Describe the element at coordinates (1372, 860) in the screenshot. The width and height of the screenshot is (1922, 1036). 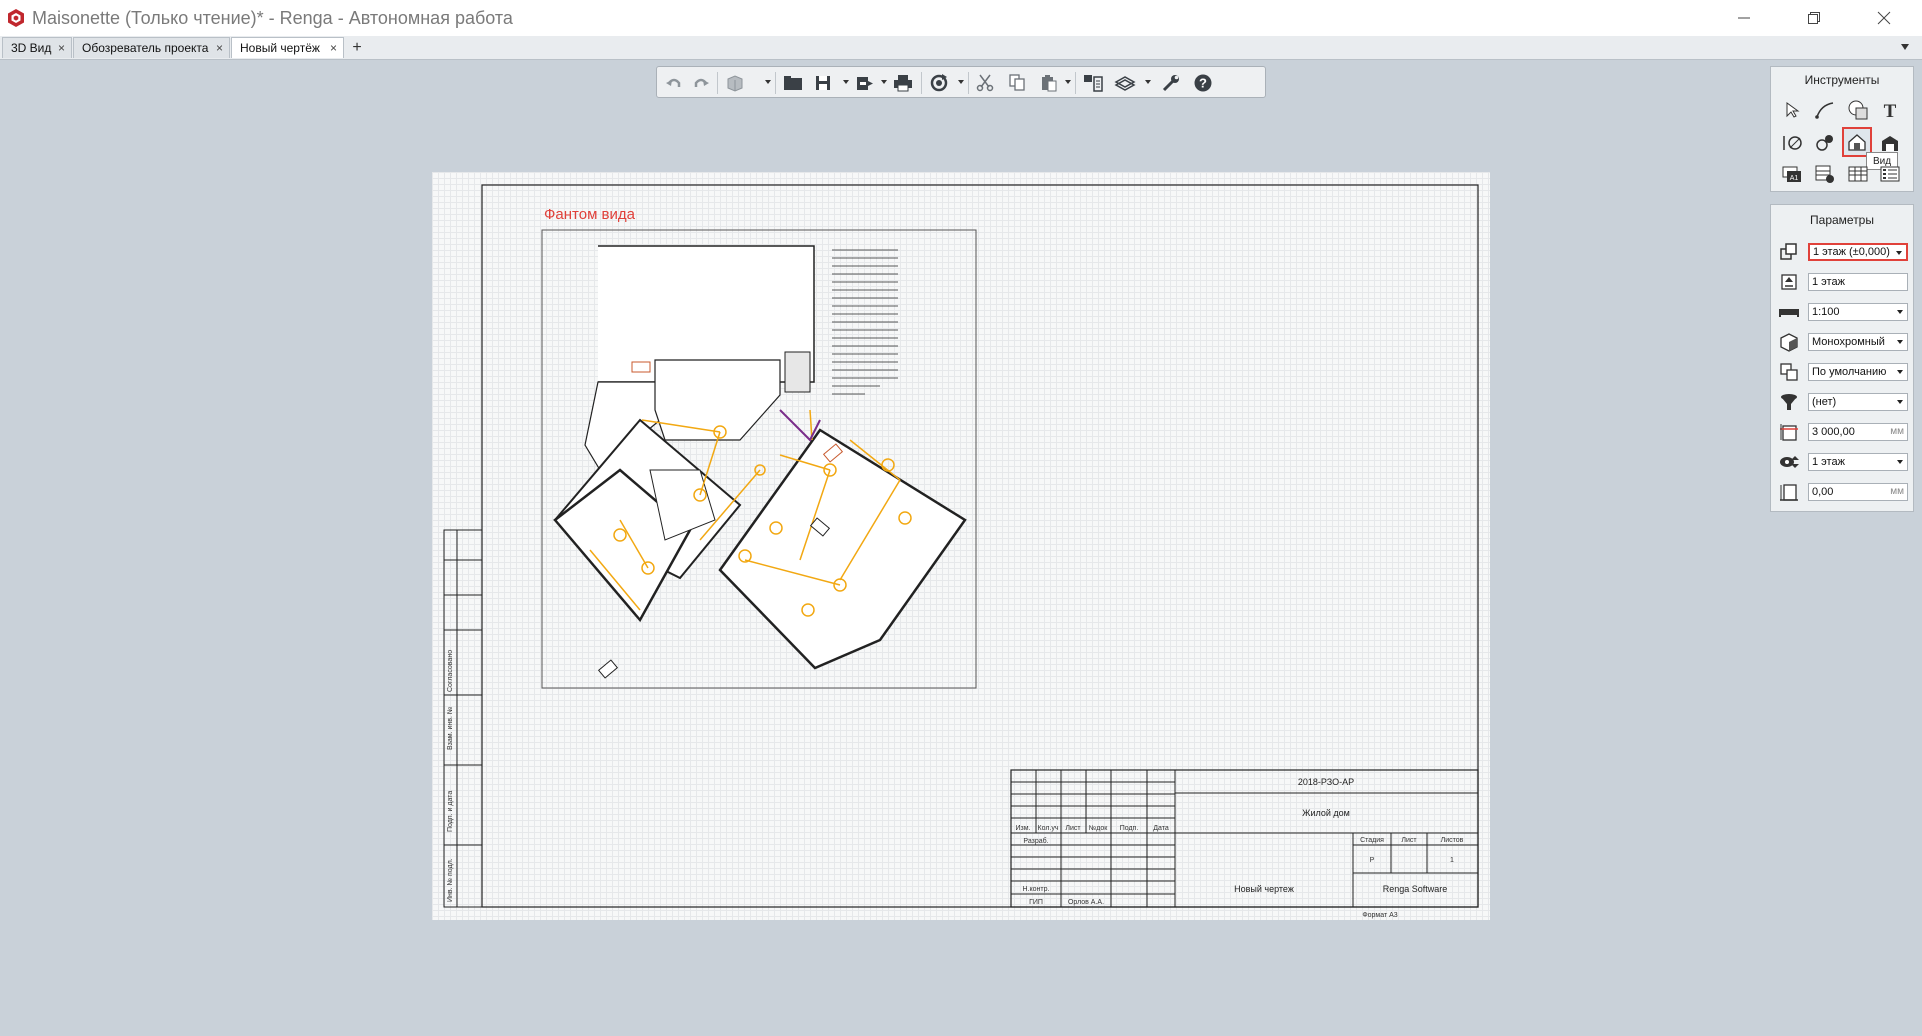
I see `stage-value: Р` at that location.